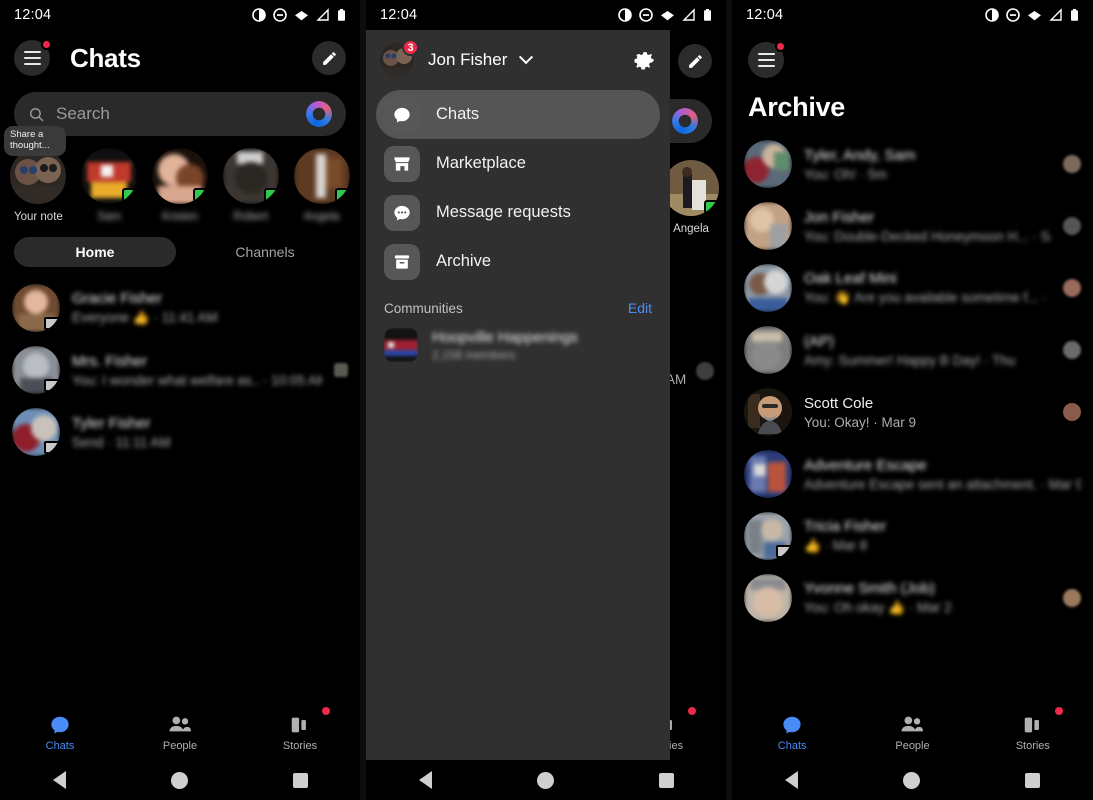 This screenshot has width=1093, height=800. I want to click on gear-icon, so click(645, 60).